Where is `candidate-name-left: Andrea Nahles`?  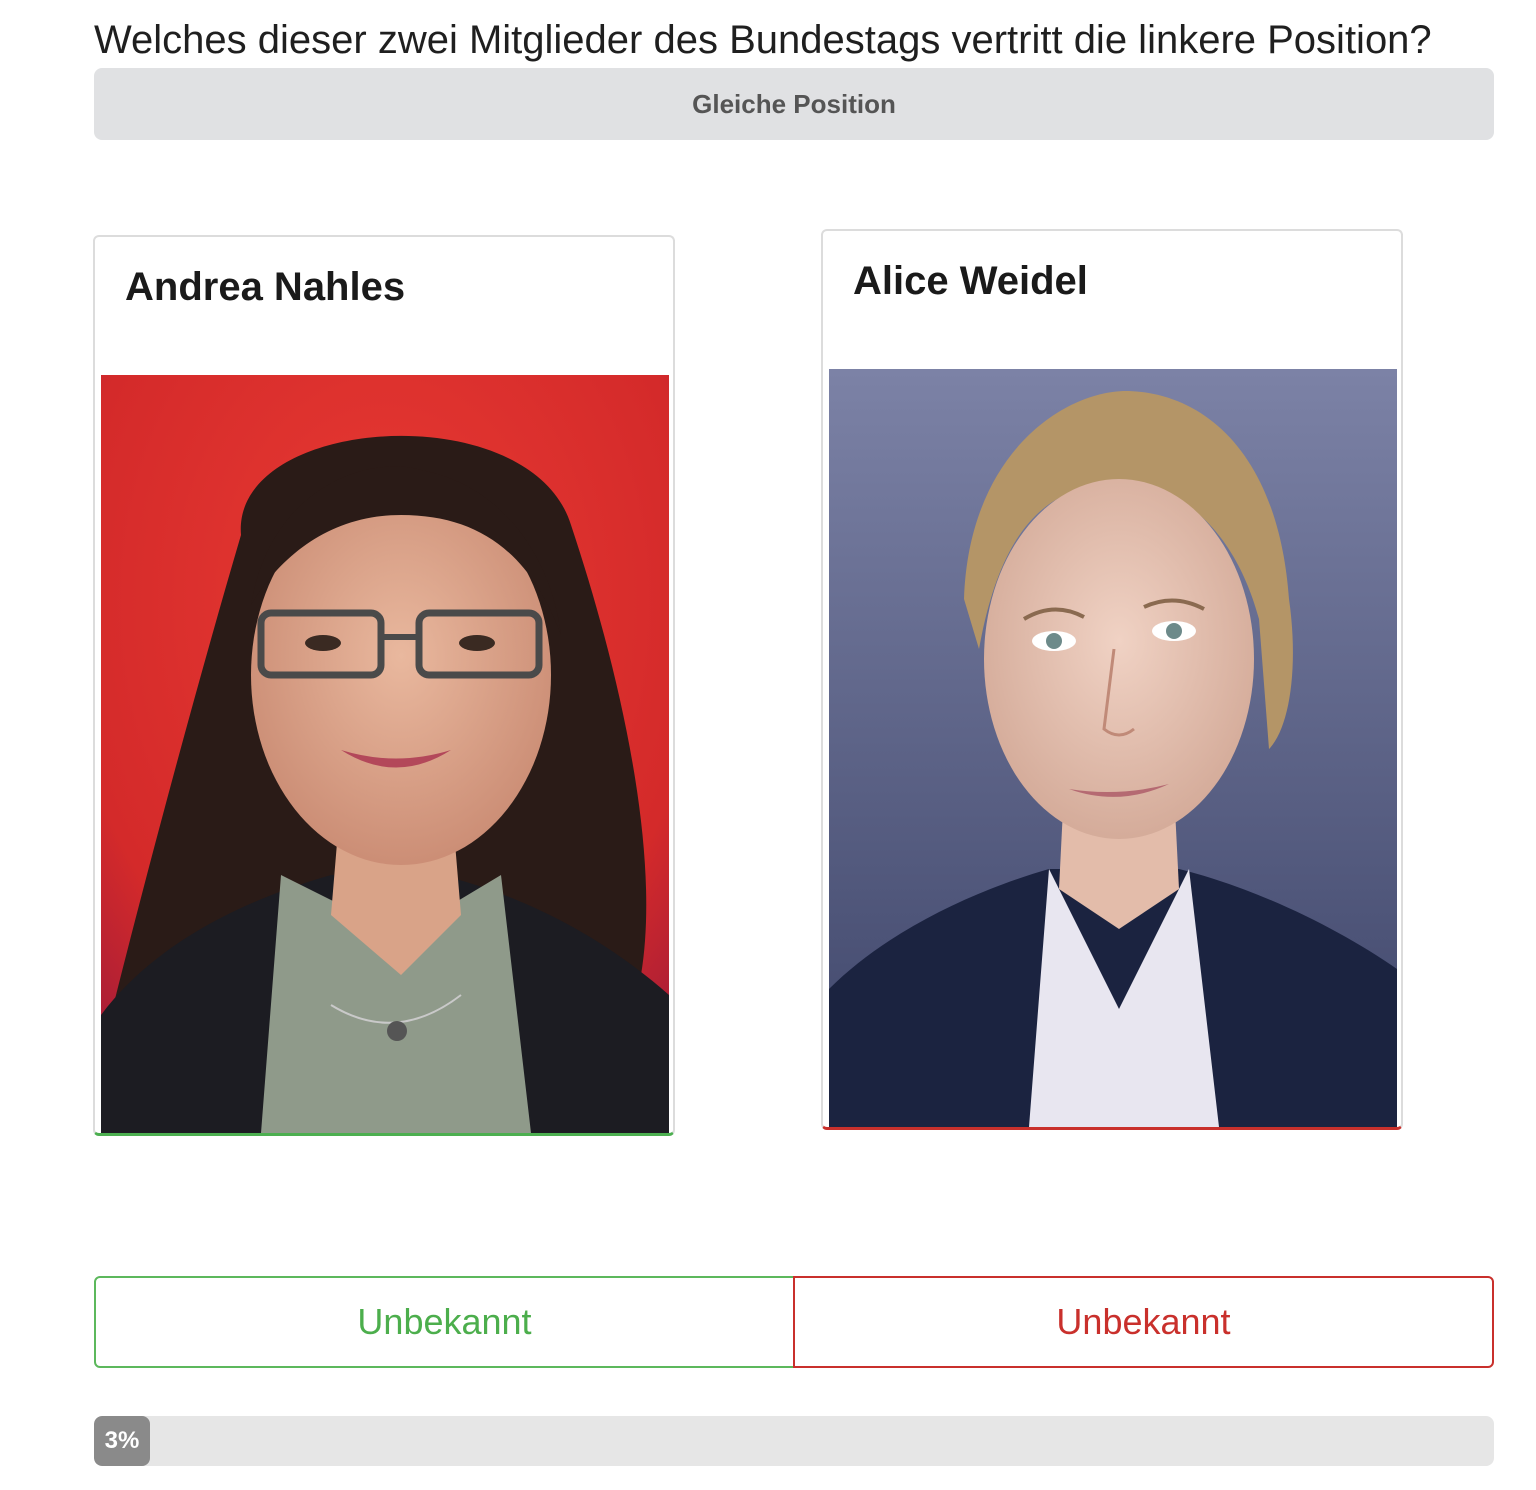 candidate-name-left: Andrea Nahles is located at coordinates (265, 287).